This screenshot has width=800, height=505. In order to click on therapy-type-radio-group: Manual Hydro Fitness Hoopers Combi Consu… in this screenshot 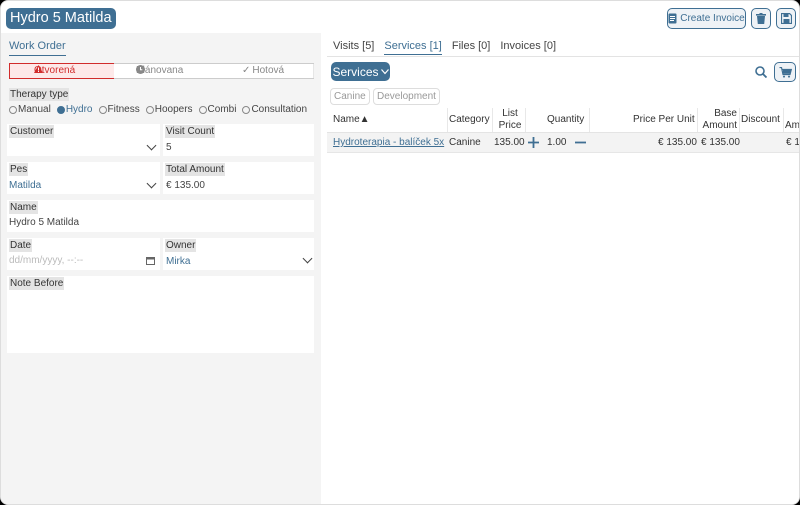, I will do `click(159, 109)`.